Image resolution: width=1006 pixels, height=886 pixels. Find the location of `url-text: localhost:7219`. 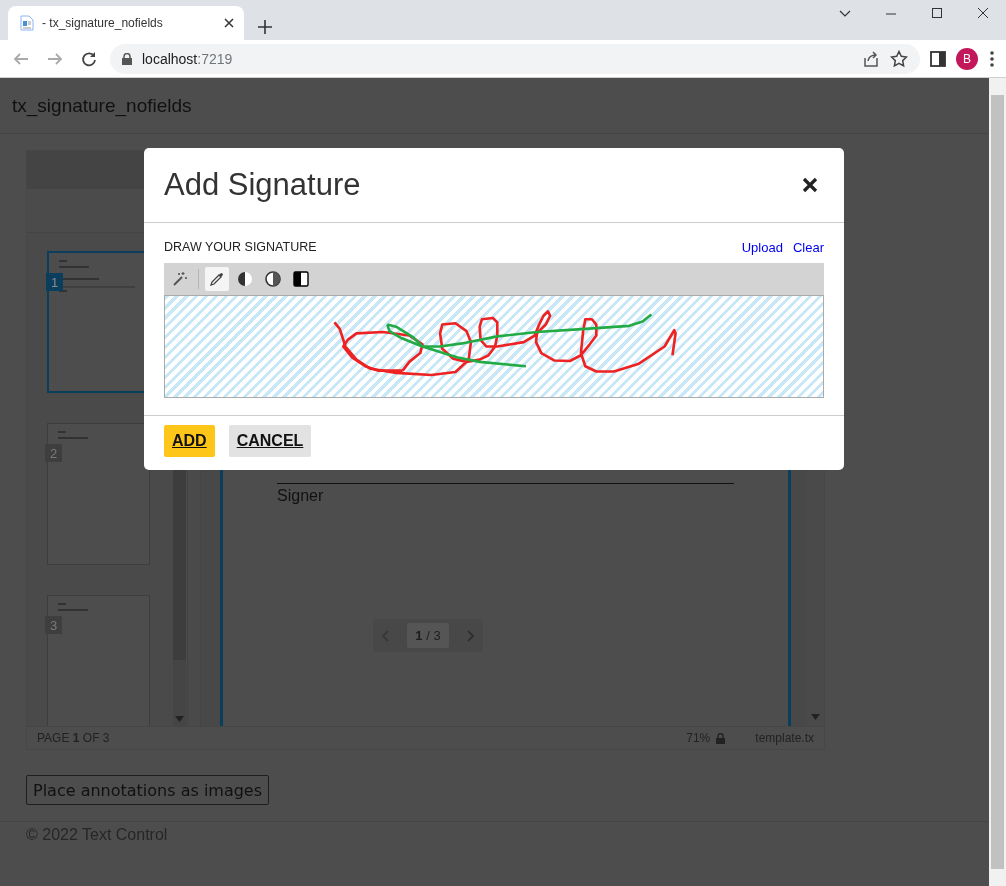

url-text: localhost:7219 is located at coordinates (187, 58).